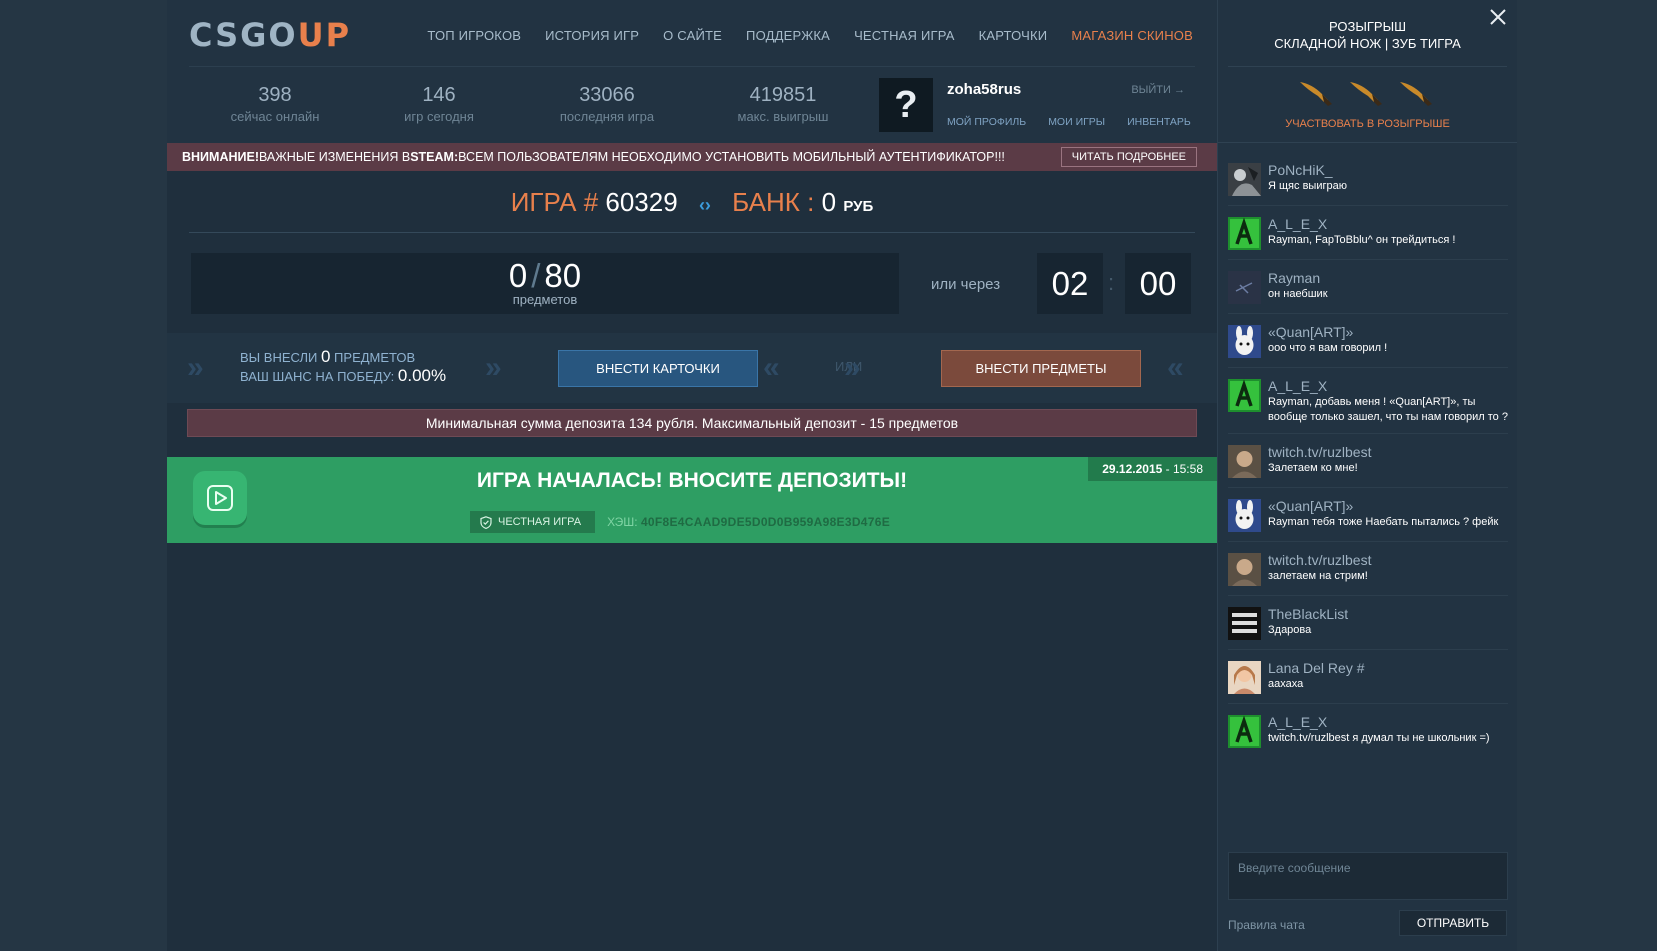  I want to click on stat-games-today: 146 игр сегодня, so click(439, 104).